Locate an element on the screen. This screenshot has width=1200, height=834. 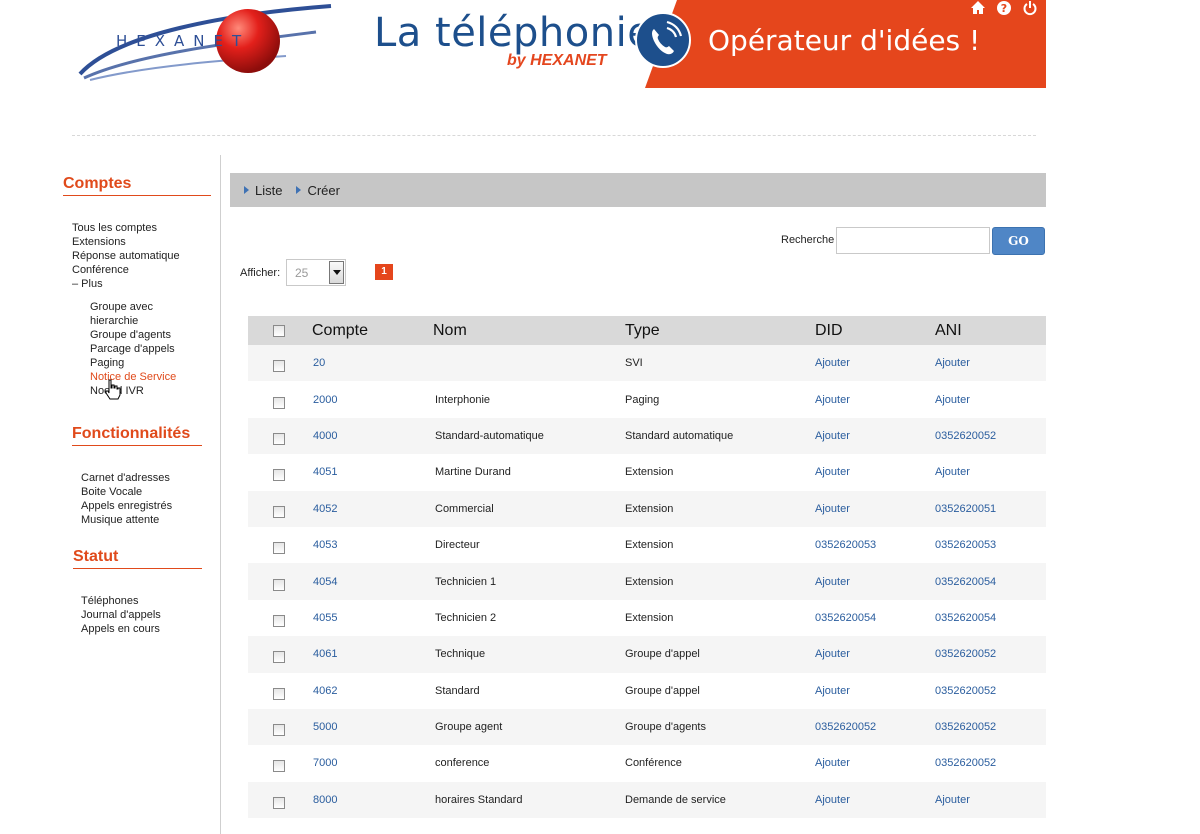
column-header-type: Type is located at coordinates (642, 330).